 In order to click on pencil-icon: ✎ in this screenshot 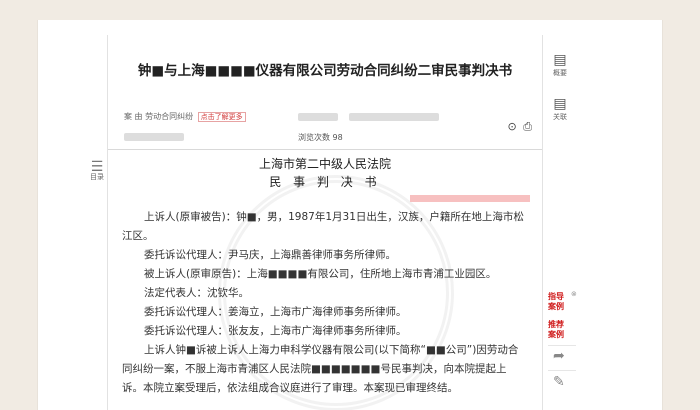, I will do `click(559, 382)`.